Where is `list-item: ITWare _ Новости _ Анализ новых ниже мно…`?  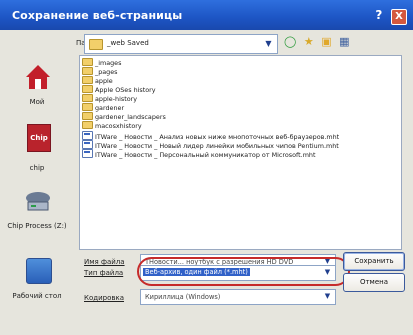
list-item: ITWare _ Новости _ Анализ новых ниже мно… is located at coordinates (210, 136).